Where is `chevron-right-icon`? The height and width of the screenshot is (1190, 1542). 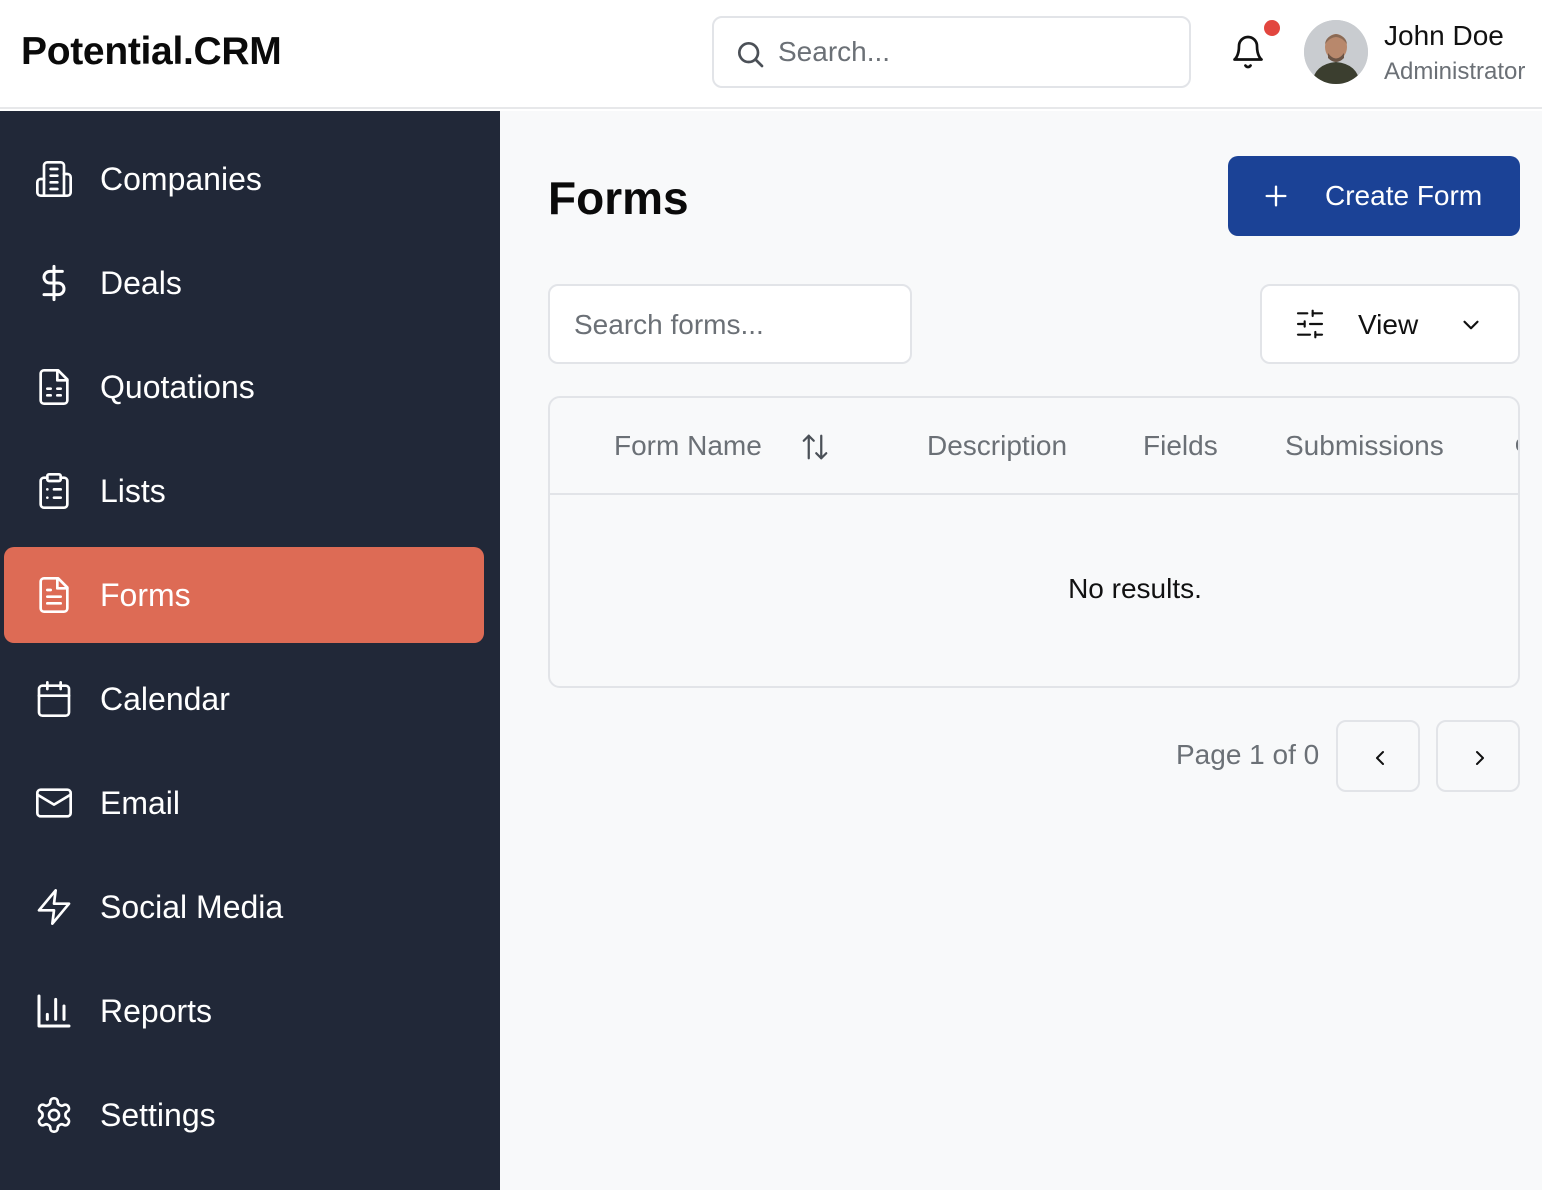 chevron-right-icon is located at coordinates (1480, 758).